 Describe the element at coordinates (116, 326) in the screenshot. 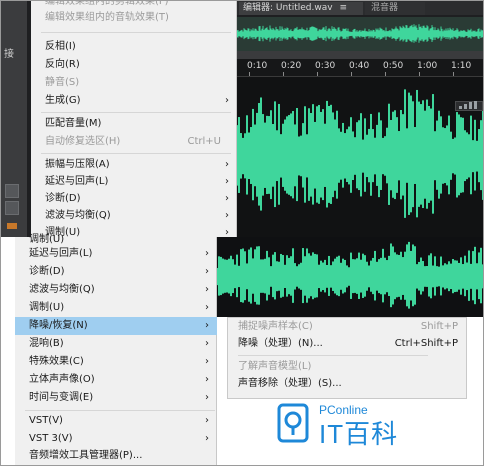

I see `menu-item-noise-reduction: 降噪/恢复(N) ›` at that location.